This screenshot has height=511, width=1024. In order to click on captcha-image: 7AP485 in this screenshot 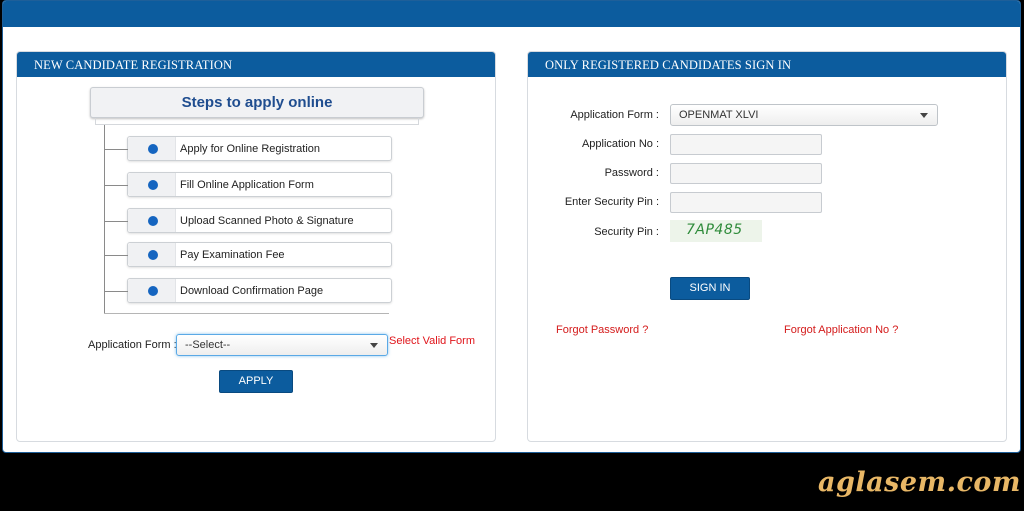, I will do `click(716, 231)`.